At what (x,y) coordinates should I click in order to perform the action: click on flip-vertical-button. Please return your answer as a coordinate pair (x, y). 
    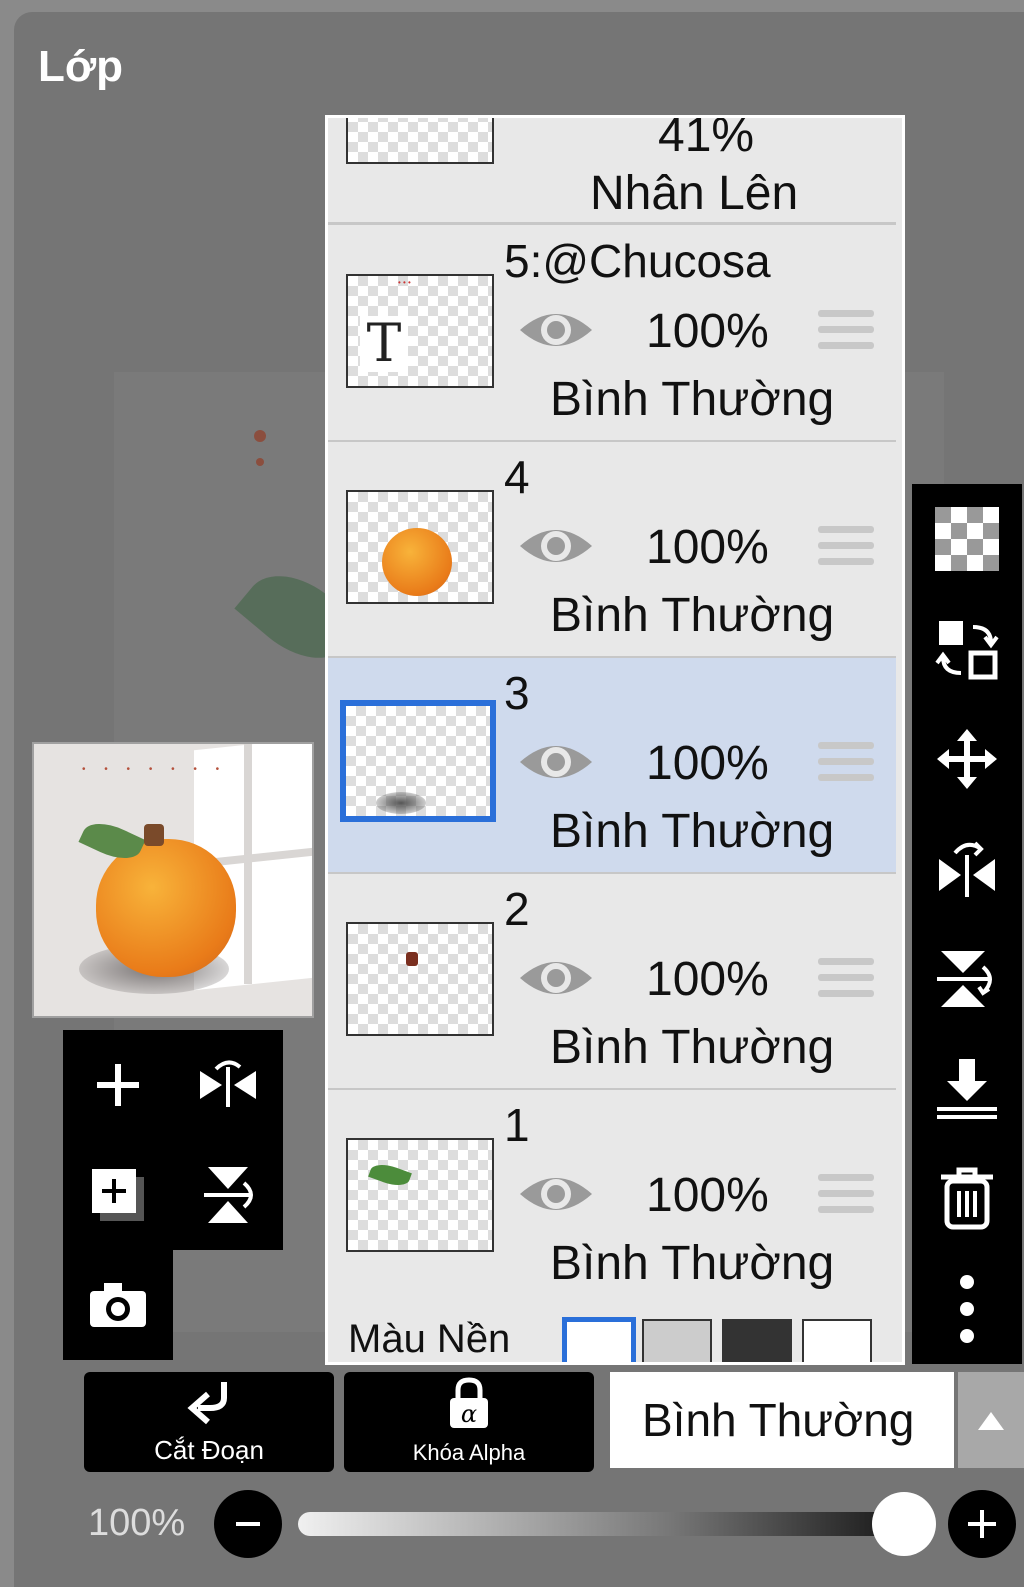
    Looking at the image, I should click on (228, 1195).